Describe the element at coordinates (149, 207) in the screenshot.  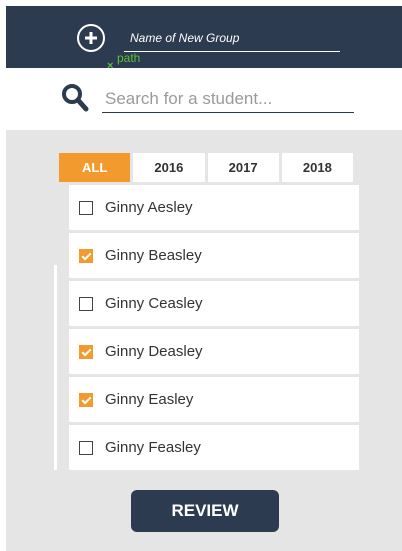
I see `student-name: Ginny Aesley` at that location.